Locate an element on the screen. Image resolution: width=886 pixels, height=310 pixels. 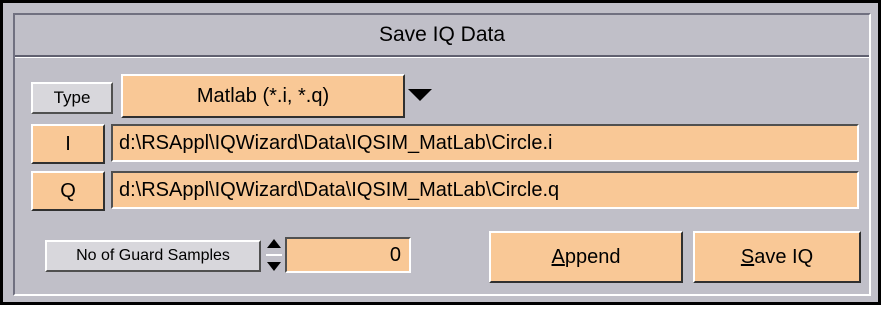
type-select: Matlab (*.i, *.q) is located at coordinates (263, 96).